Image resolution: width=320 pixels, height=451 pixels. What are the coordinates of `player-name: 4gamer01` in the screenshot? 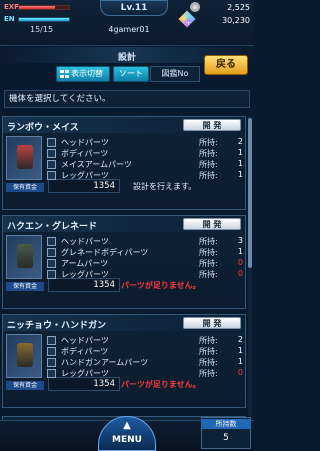 It's located at (129, 29).